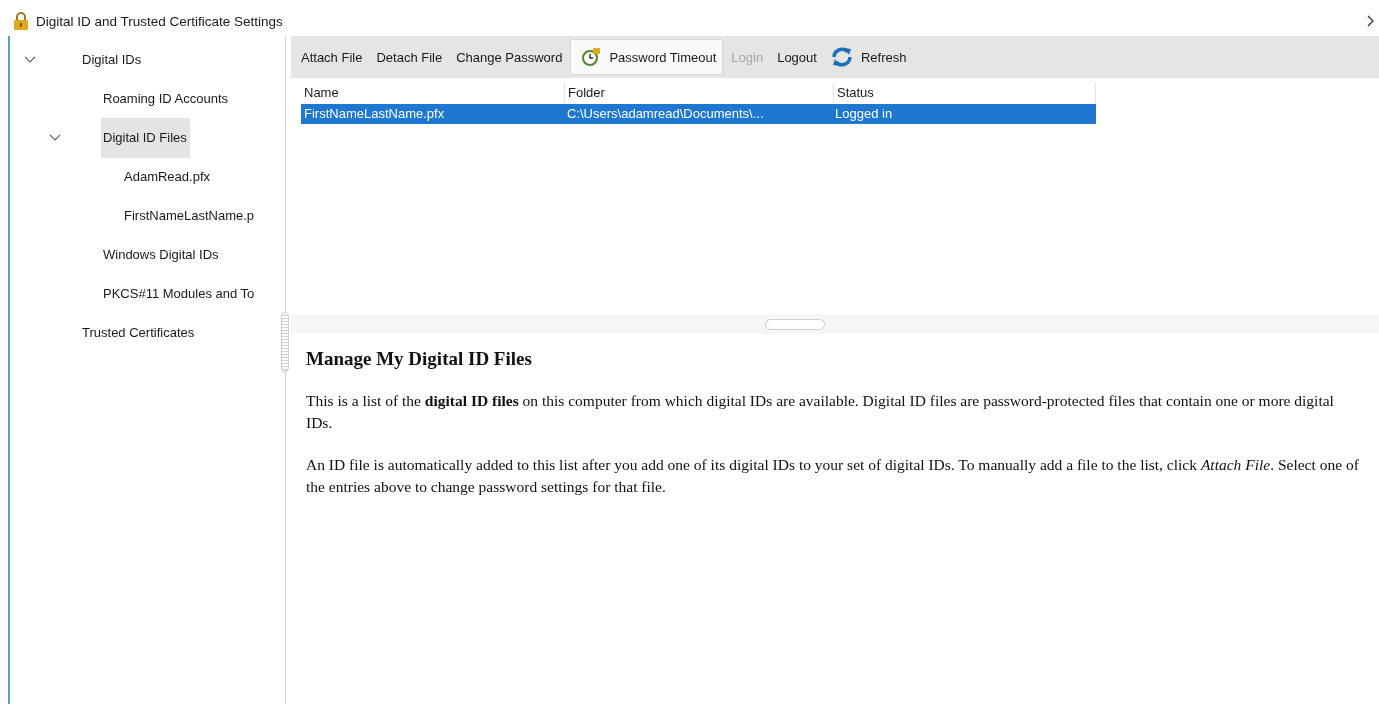 The height and width of the screenshot is (704, 1379). What do you see at coordinates (832, 476) in the screenshot?
I see `help-paragraph: An ID file is automatically added to this list after you add one of its digital IDs to your set of digital IDs. To manually add a file to the list, click Attach File. Select one of the entries above to change password settings for that file.` at bounding box center [832, 476].